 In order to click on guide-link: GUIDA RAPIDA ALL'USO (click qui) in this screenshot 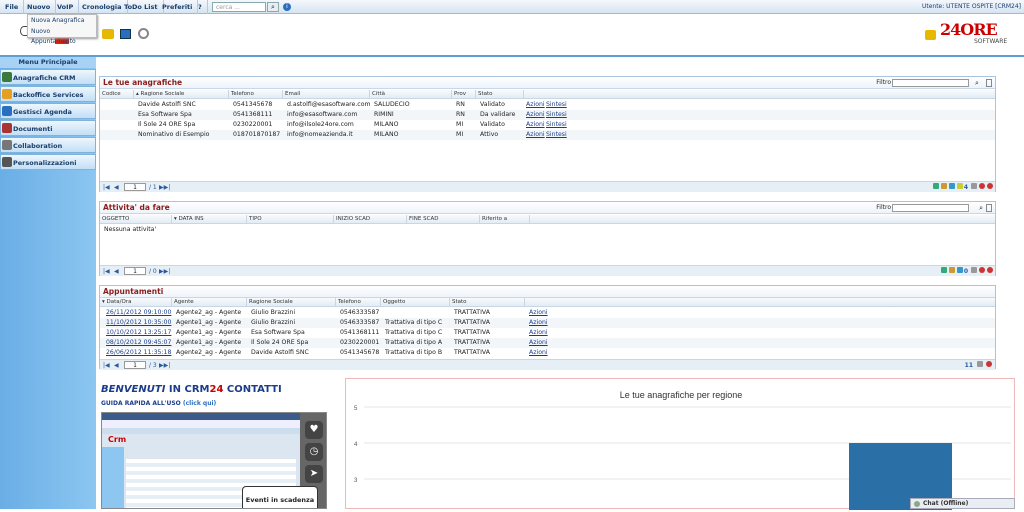, I will do `click(158, 403)`.